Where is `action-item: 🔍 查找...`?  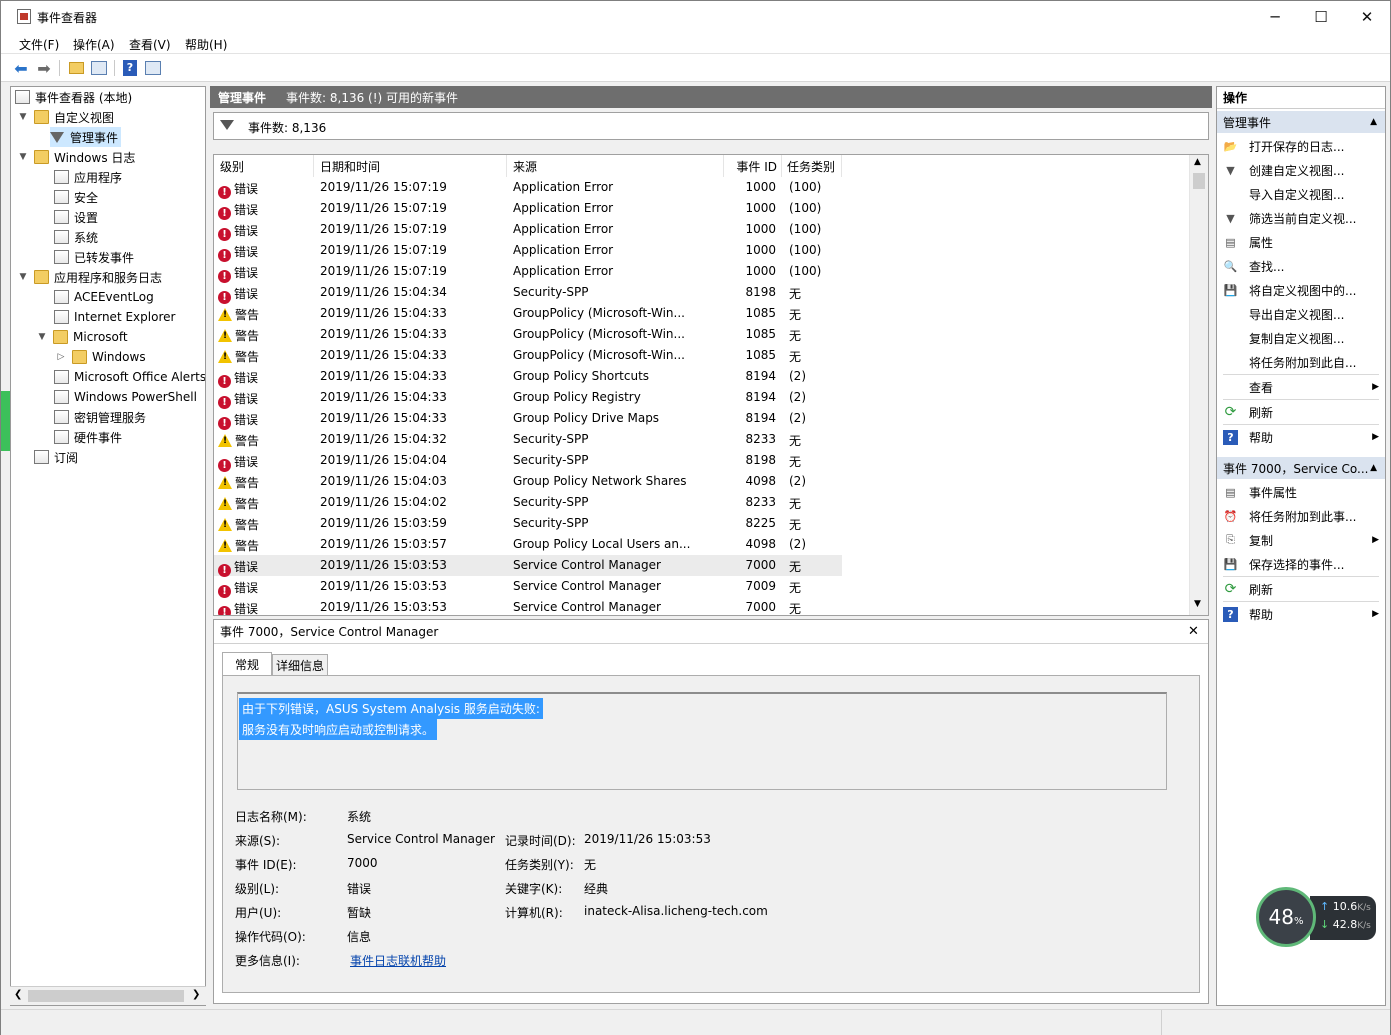 action-item: 🔍 查找... is located at coordinates (1301, 266).